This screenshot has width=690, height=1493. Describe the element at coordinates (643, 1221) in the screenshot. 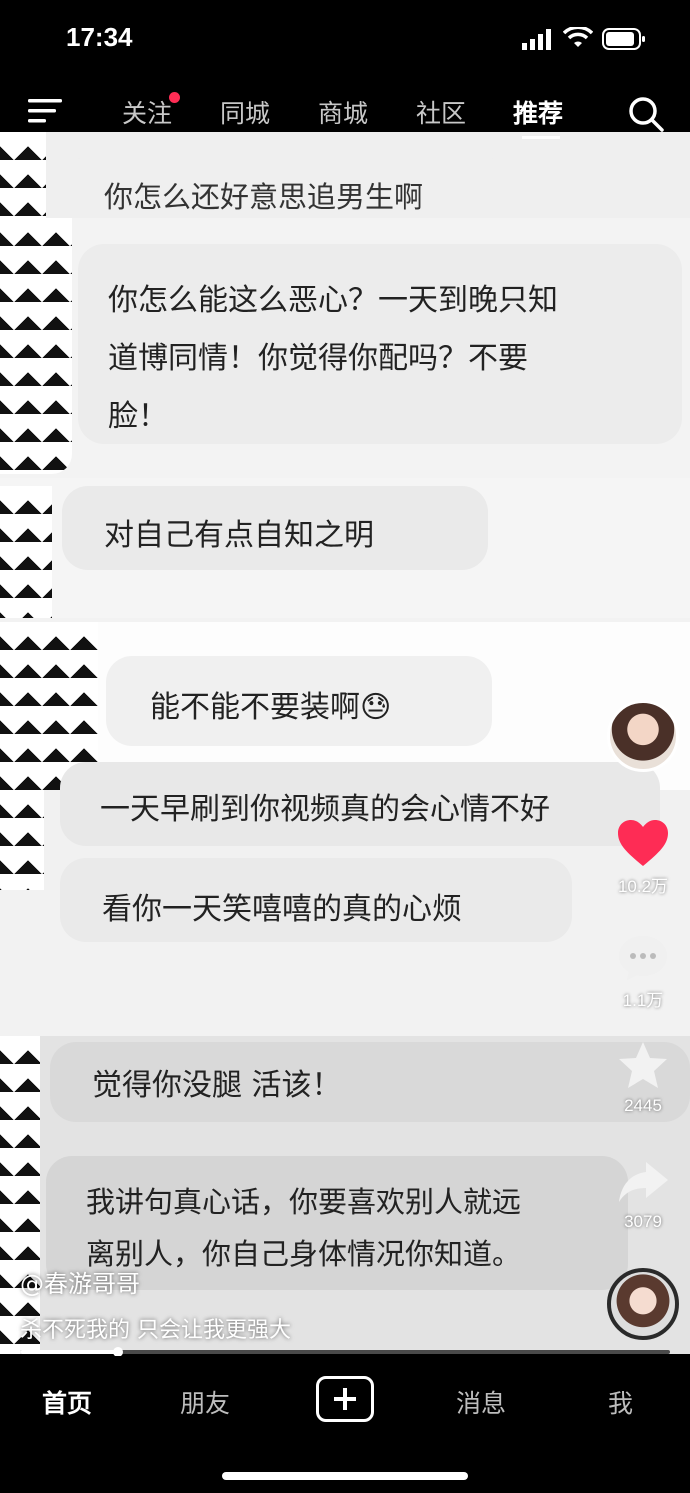

I see `share-count: 3079` at that location.